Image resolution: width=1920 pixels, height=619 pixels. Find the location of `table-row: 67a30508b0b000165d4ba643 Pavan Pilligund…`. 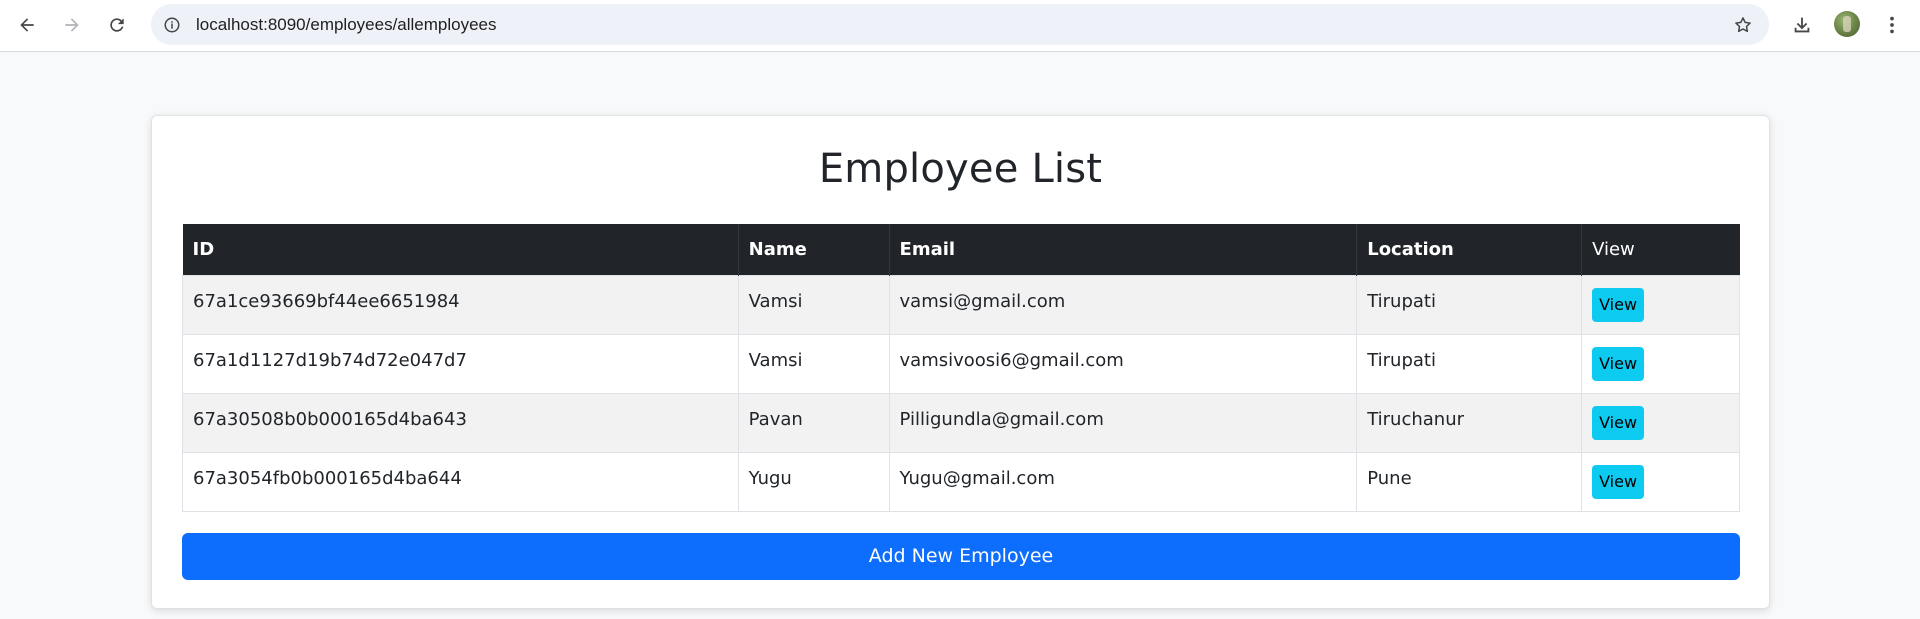

table-row: 67a30508b0b000165d4ba643 Pavan Pilligund… is located at coordinates (961, 422).